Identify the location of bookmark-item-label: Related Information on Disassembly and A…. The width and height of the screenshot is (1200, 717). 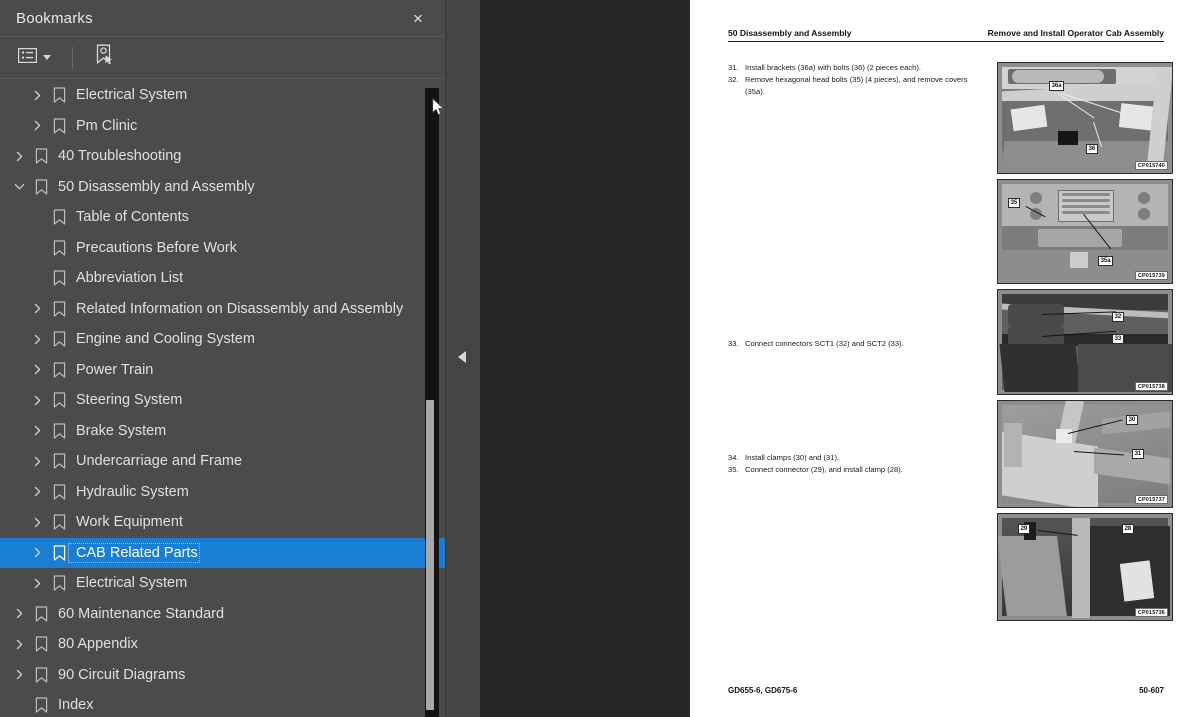
(240, 308).